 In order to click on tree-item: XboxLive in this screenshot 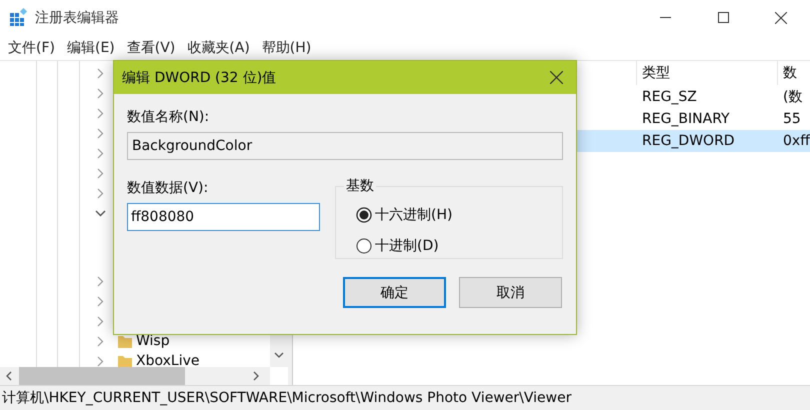, I will do `click(168, 360)`.